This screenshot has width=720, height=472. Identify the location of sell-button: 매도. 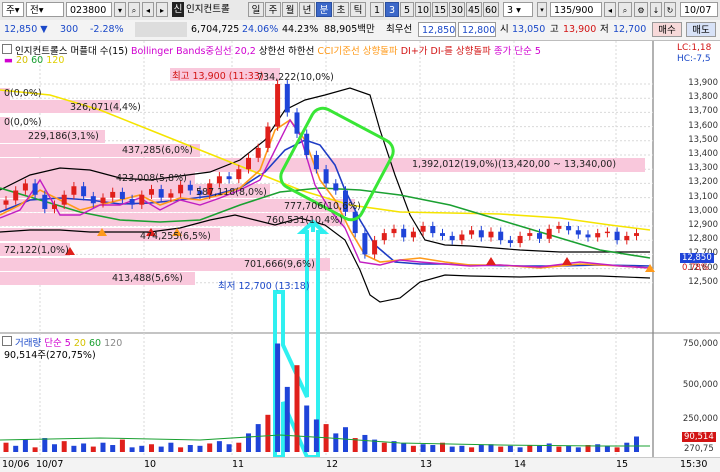
(701, 29).